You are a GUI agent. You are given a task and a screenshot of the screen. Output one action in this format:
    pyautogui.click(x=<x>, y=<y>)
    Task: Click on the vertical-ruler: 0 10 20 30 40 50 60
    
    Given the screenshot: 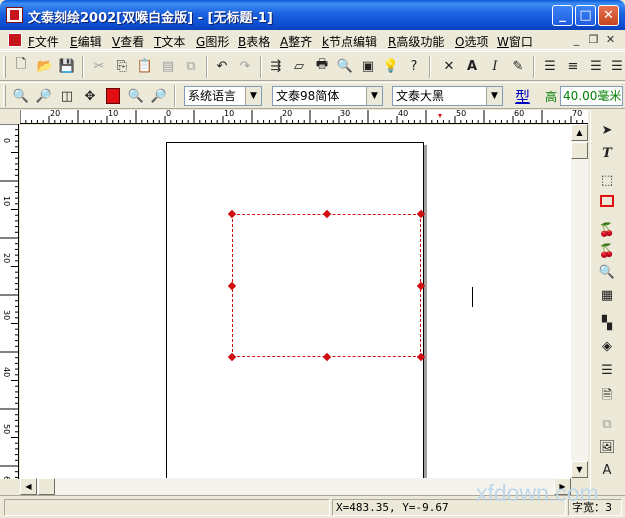 What is the action you would take?
    pyautogui.click(x=9, y=301)
    